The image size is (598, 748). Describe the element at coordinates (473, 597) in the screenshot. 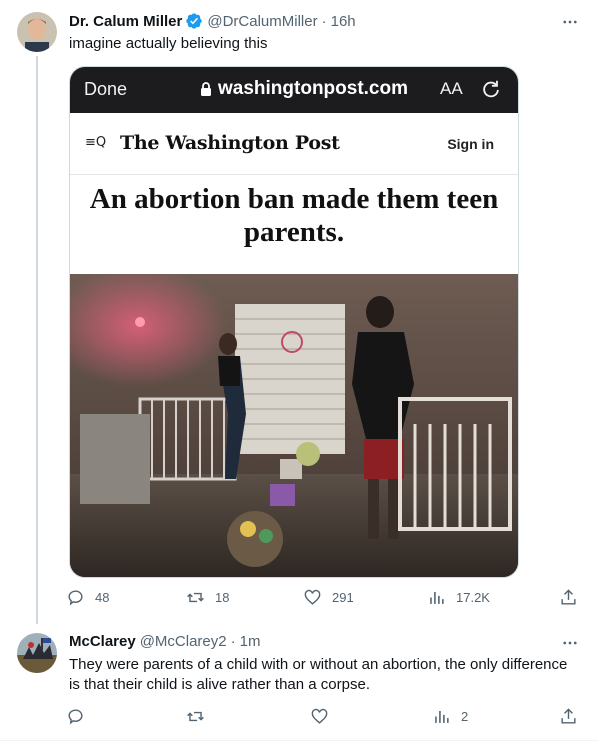

I see `view-count: 17.2K` at that location.